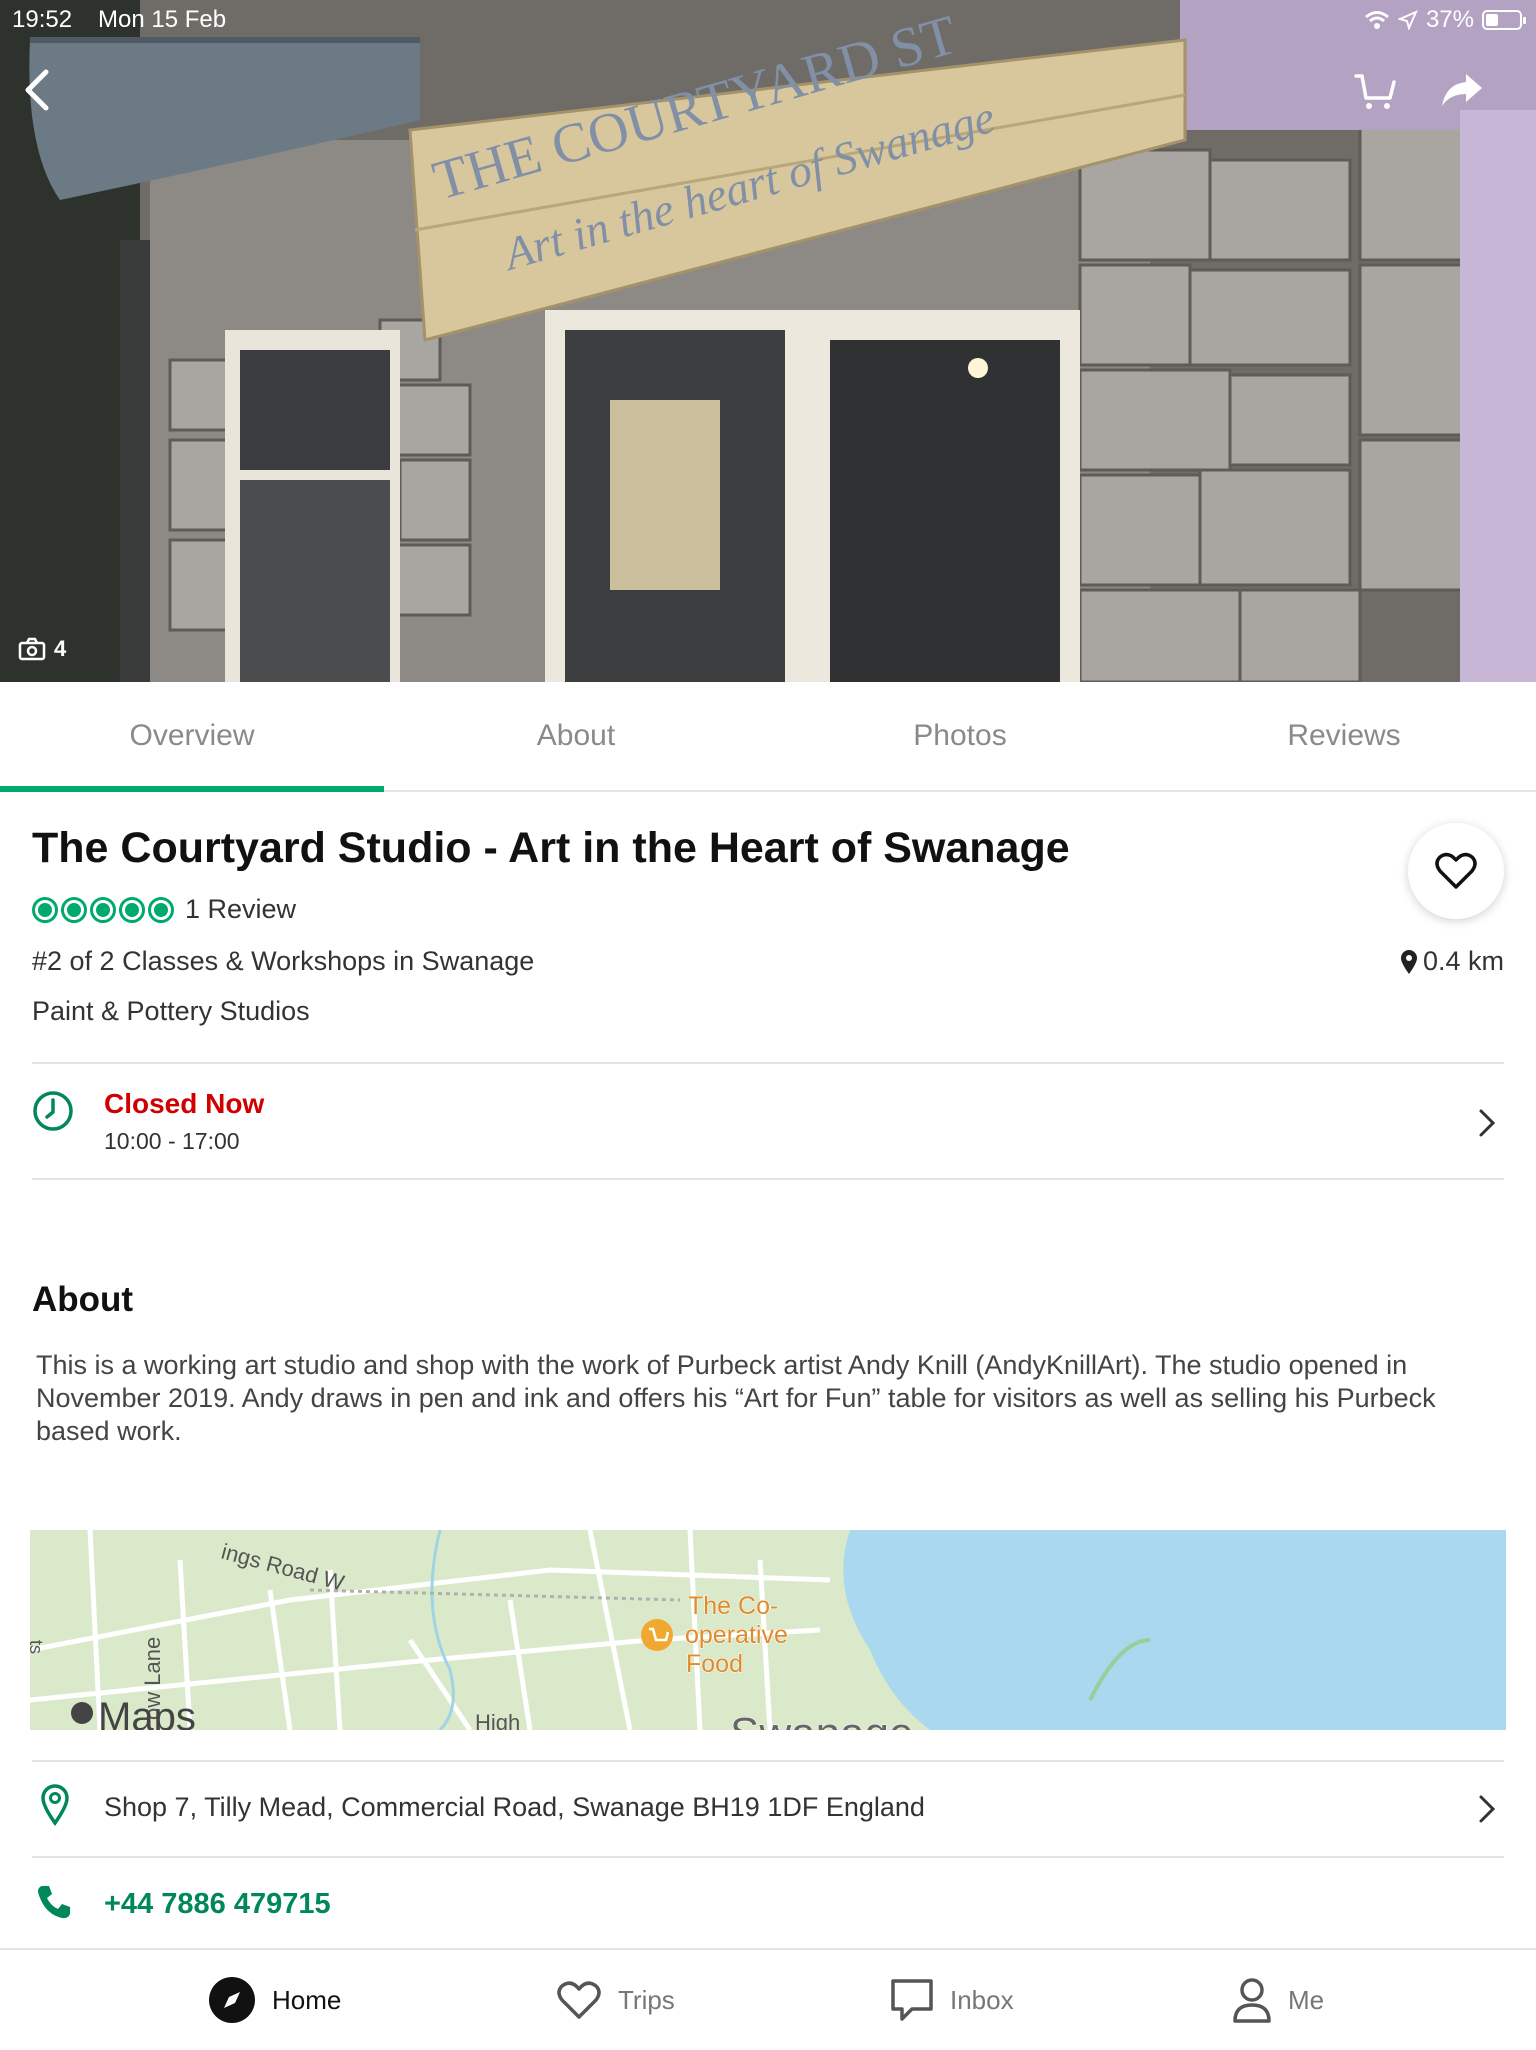 Image resolution: width=1536 pixels, height=2050 pixels. What do you see at coordinates (307, 1999) in the screenshot?
I see `nav-home-label: Home` at bounding box center [307, 1999].